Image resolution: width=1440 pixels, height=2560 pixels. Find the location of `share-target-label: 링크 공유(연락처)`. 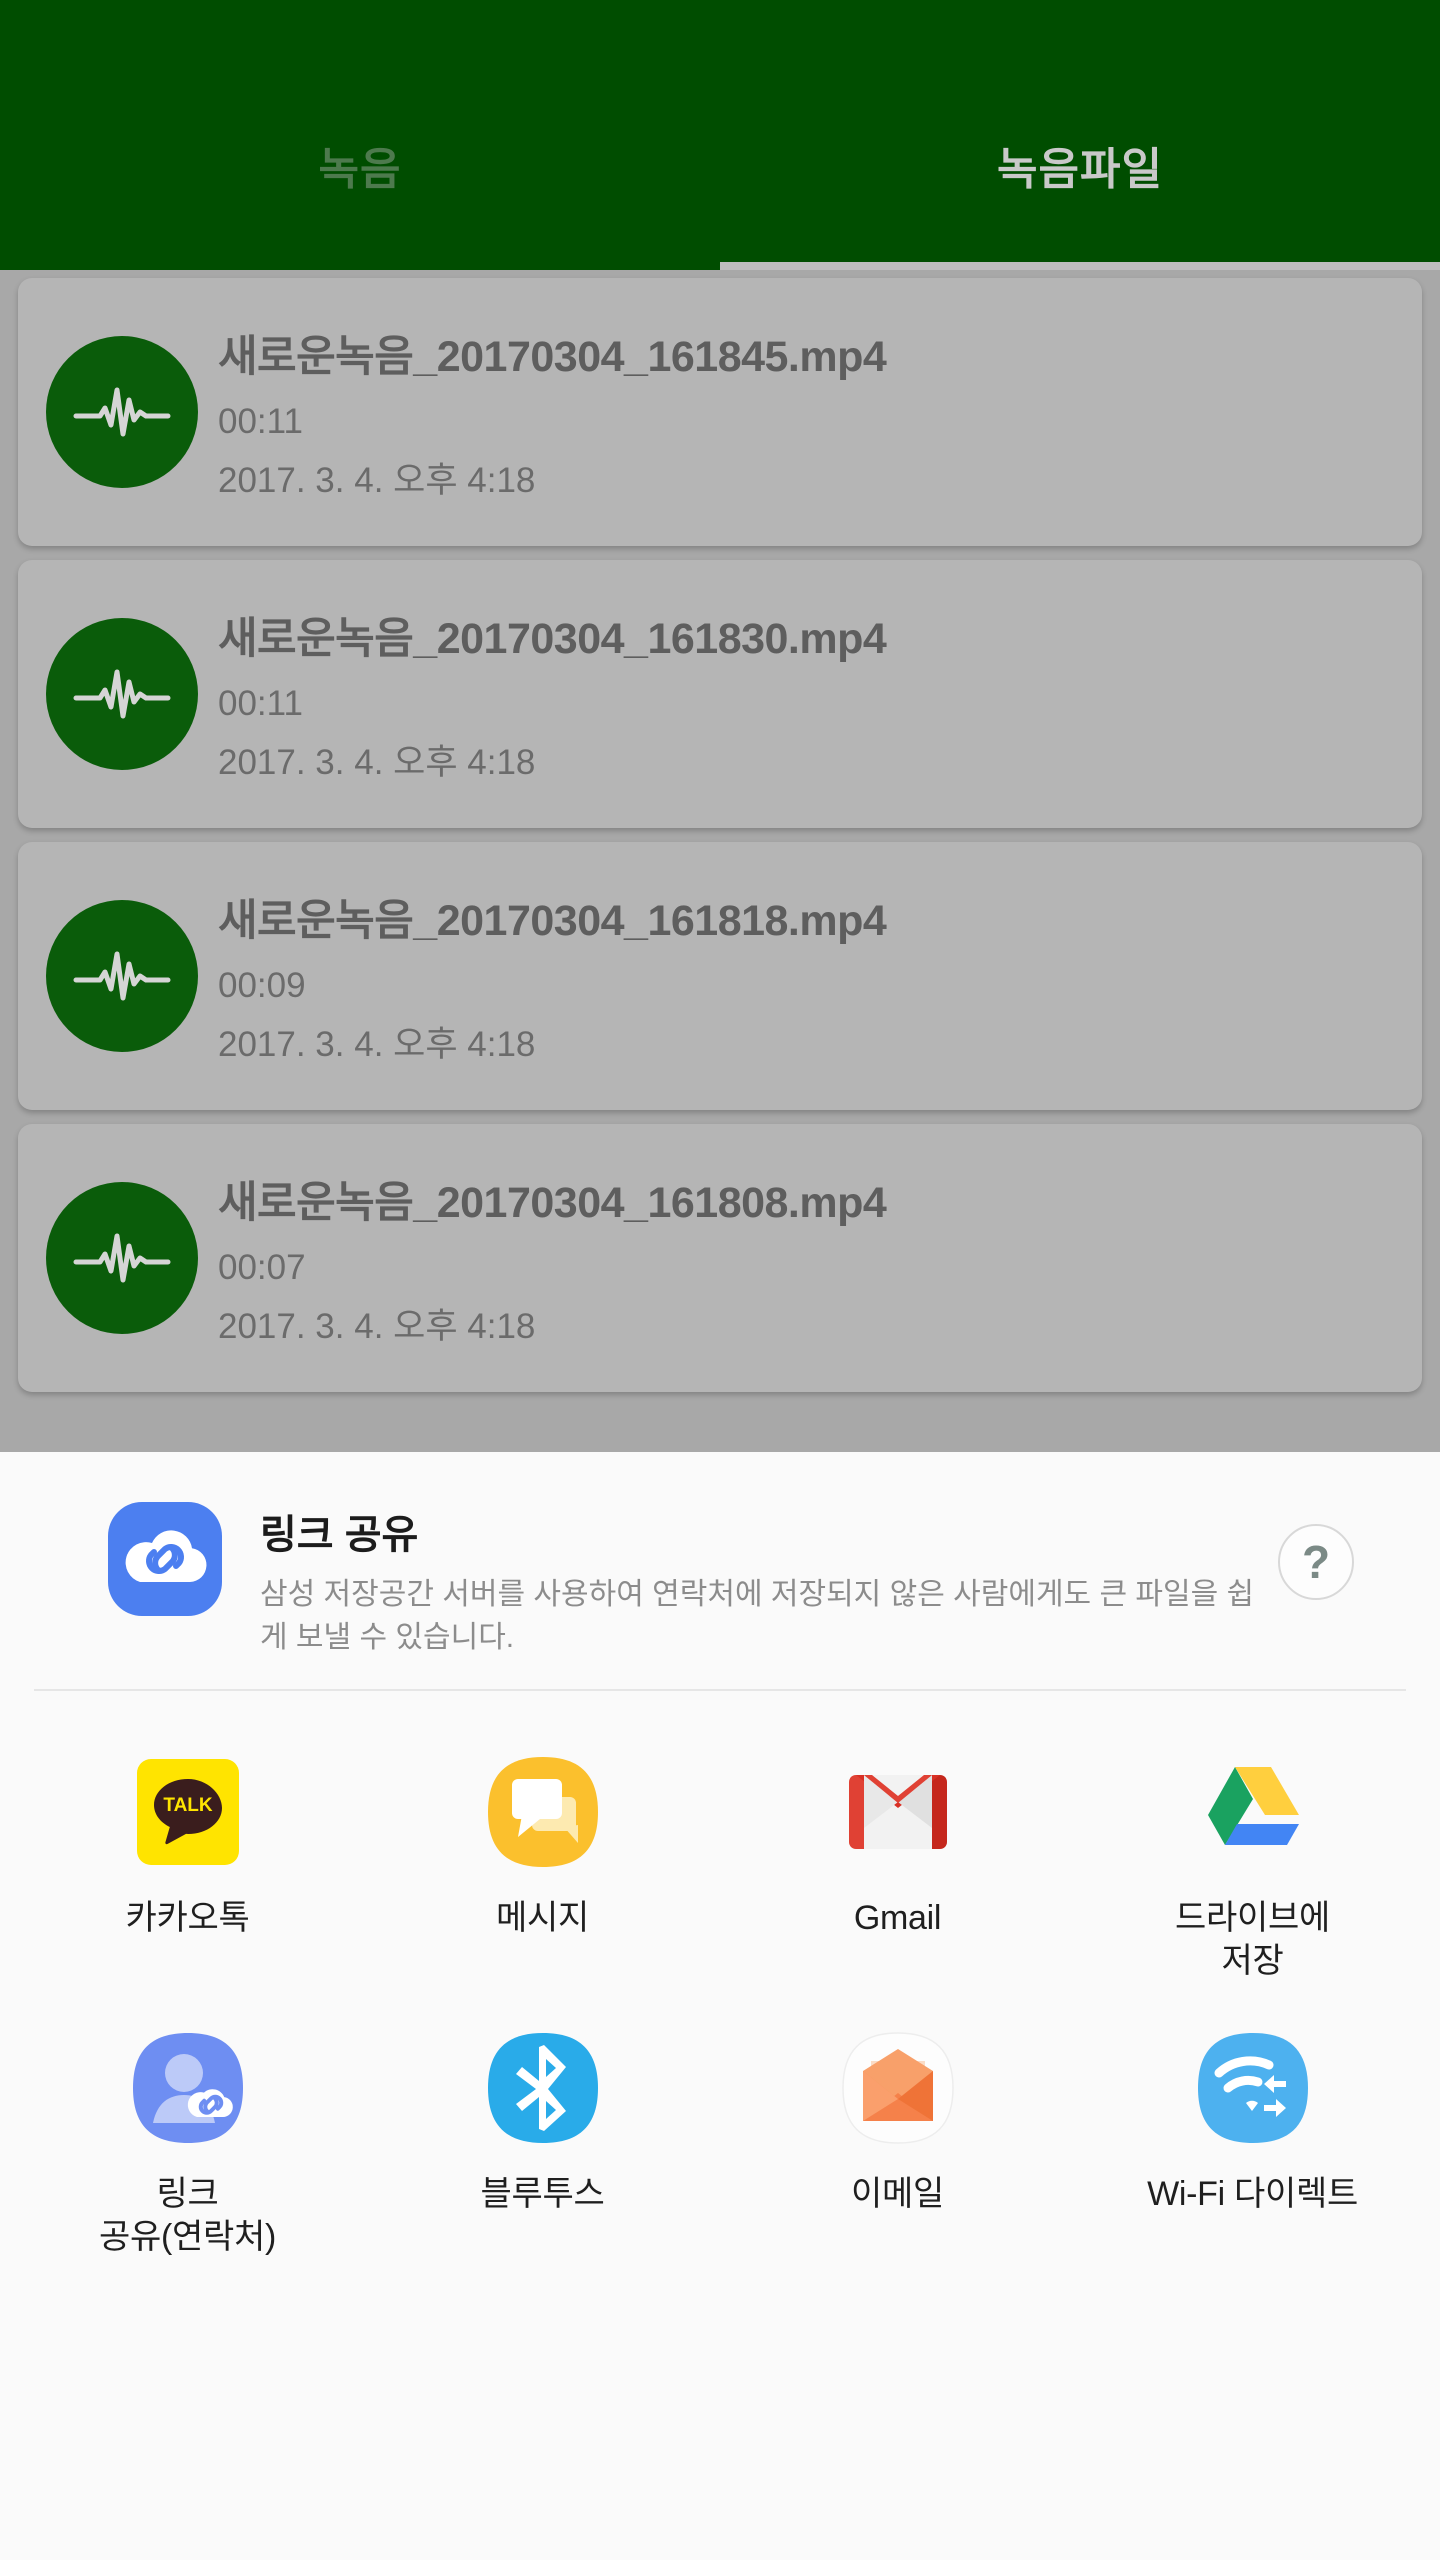

share-target-label: 링크 공유(연락처) is located at coordinates (187, 2215).